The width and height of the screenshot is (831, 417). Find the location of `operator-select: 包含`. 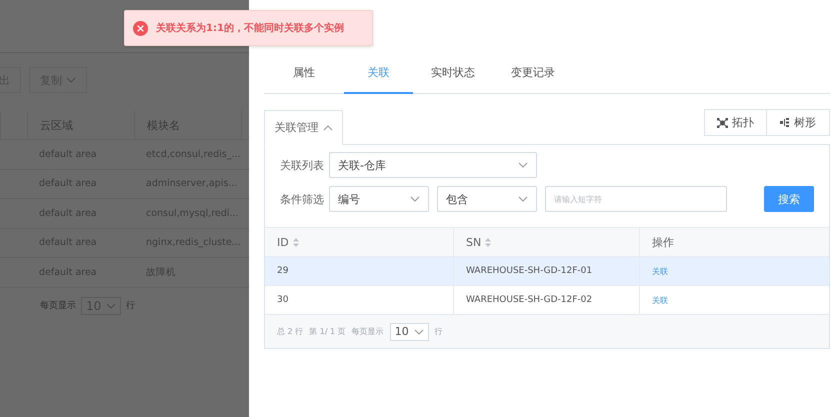

operator-select: 包含 is located at coordinates (487, 199).